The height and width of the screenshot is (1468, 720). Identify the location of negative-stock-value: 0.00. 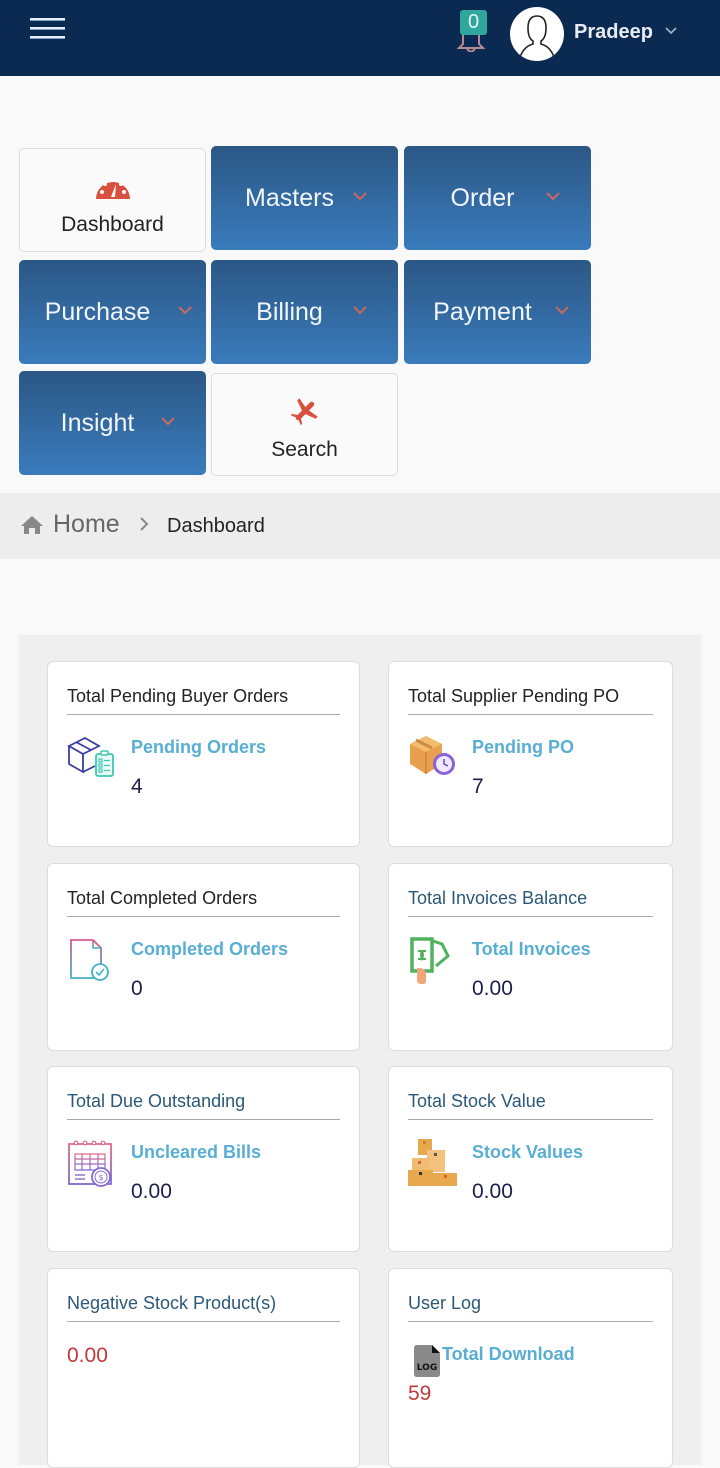
(87, 1356).